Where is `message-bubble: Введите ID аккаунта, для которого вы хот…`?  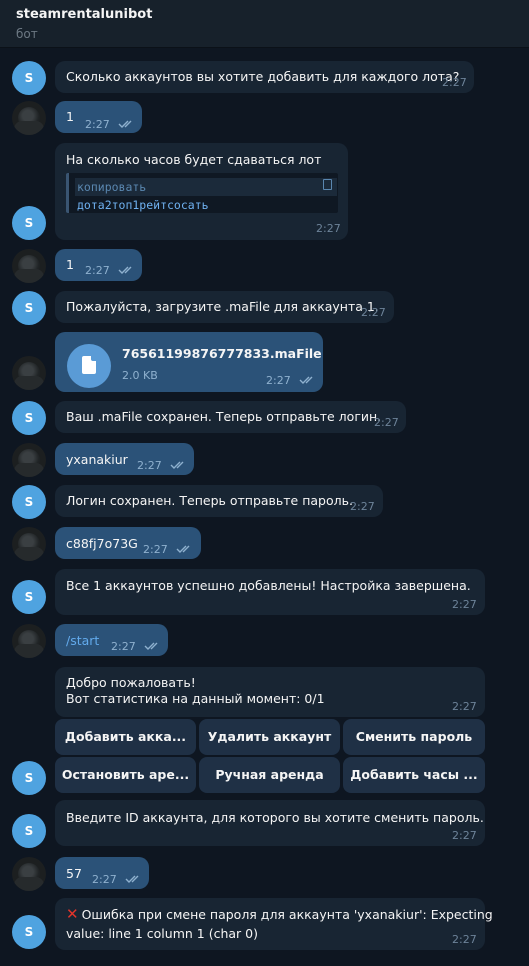 message-bubble: Введите ID аккаунта, для которого вы хот… is located at coordinates (270, 823).